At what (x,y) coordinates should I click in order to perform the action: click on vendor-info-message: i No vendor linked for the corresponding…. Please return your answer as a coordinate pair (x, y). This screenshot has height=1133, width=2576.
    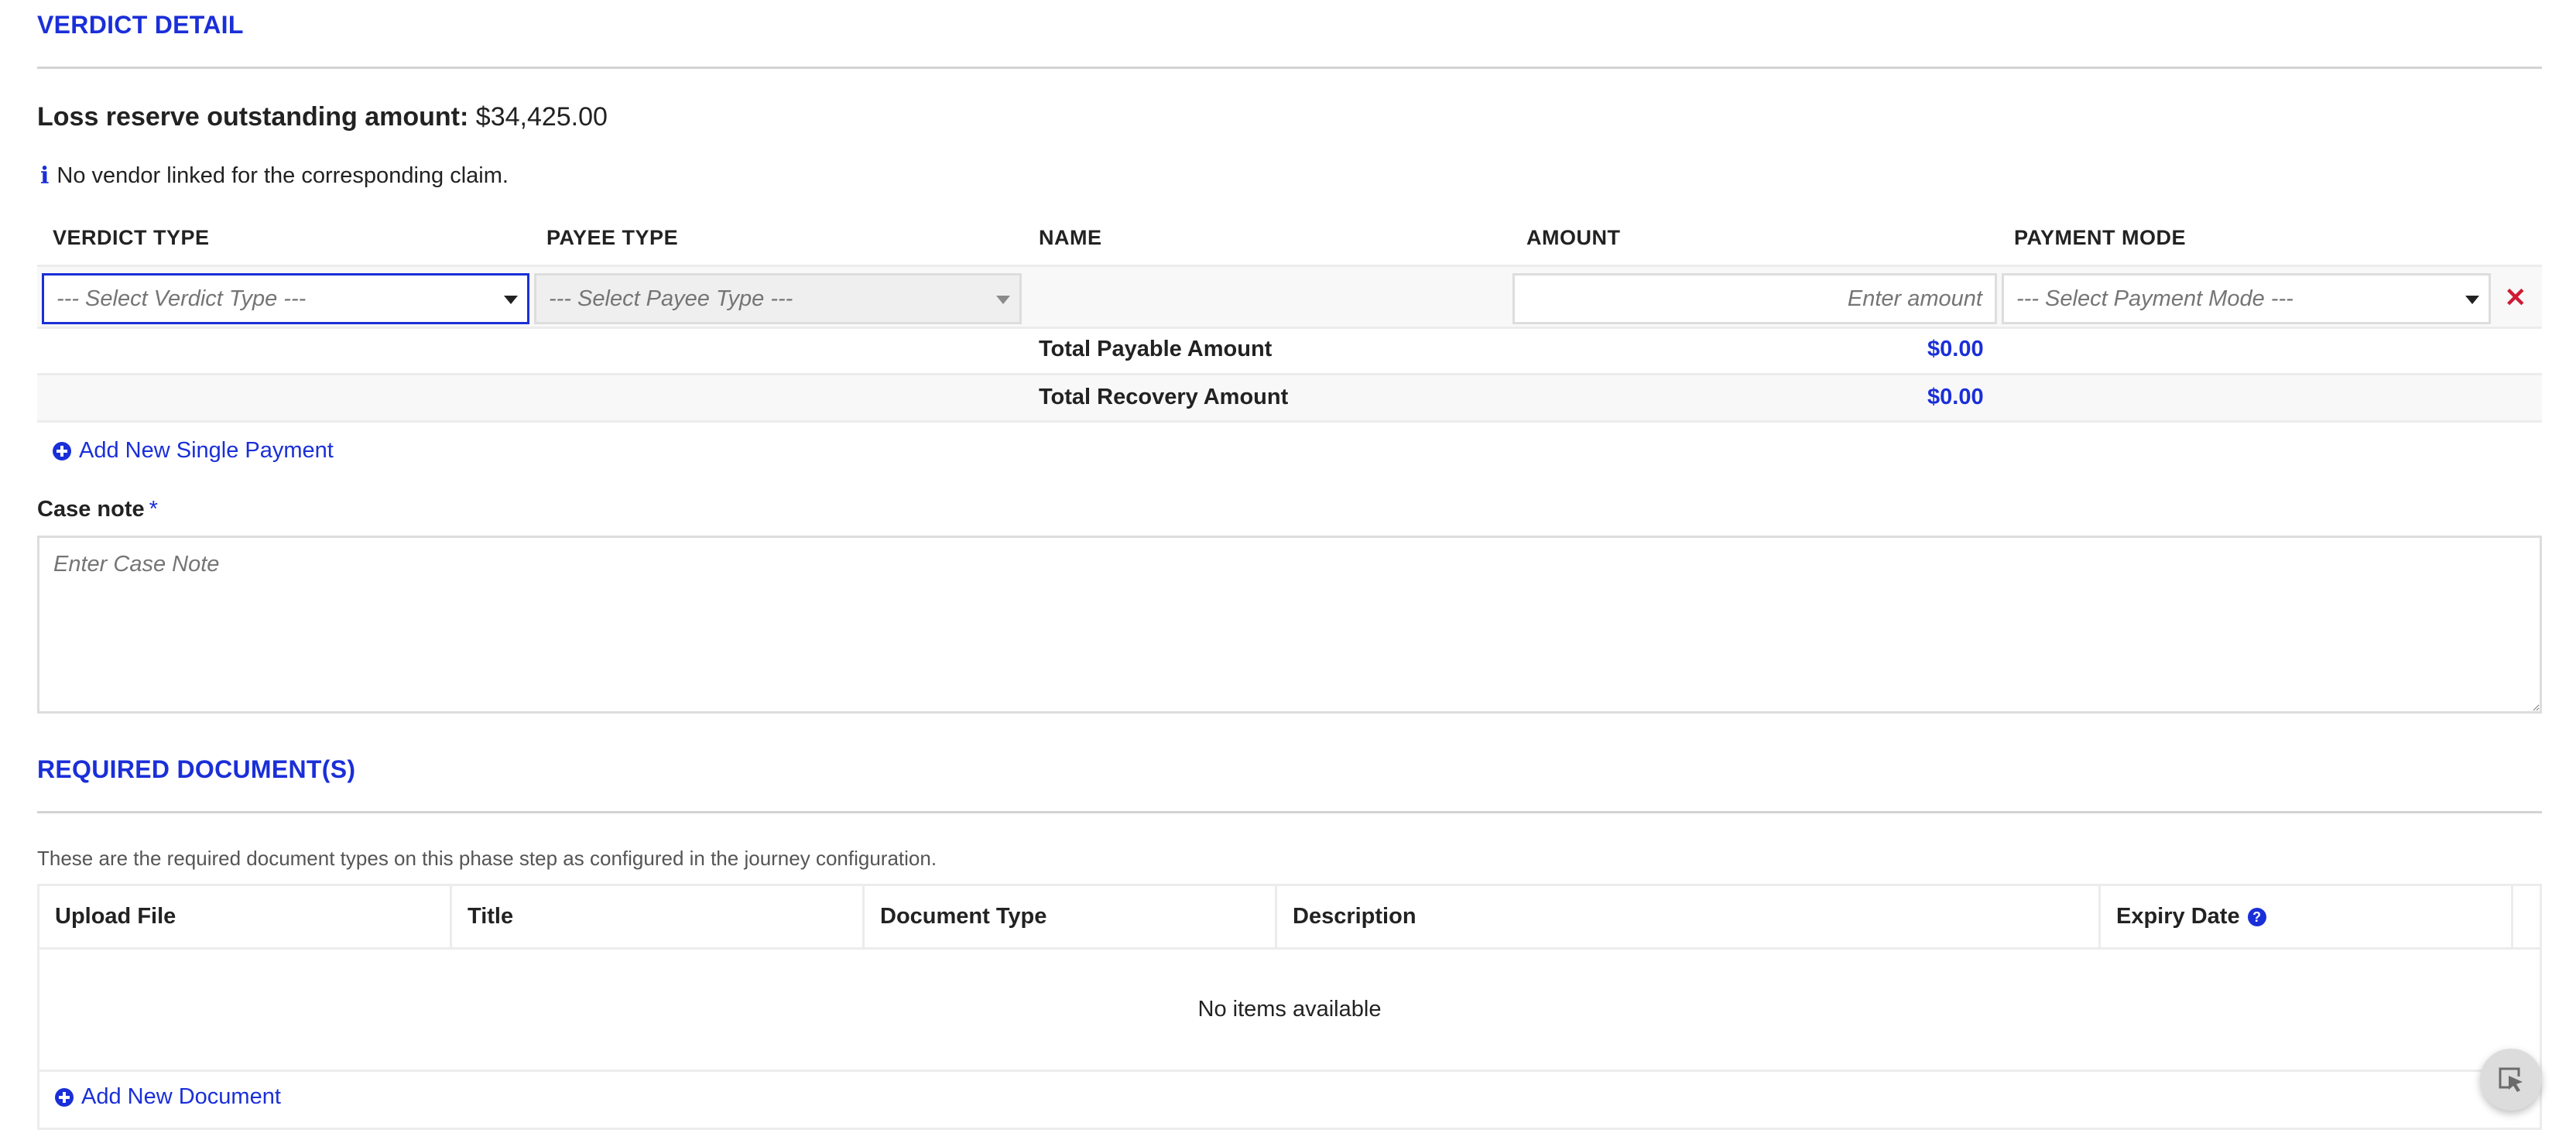
    Looking at the image, I should click on (274, 176).